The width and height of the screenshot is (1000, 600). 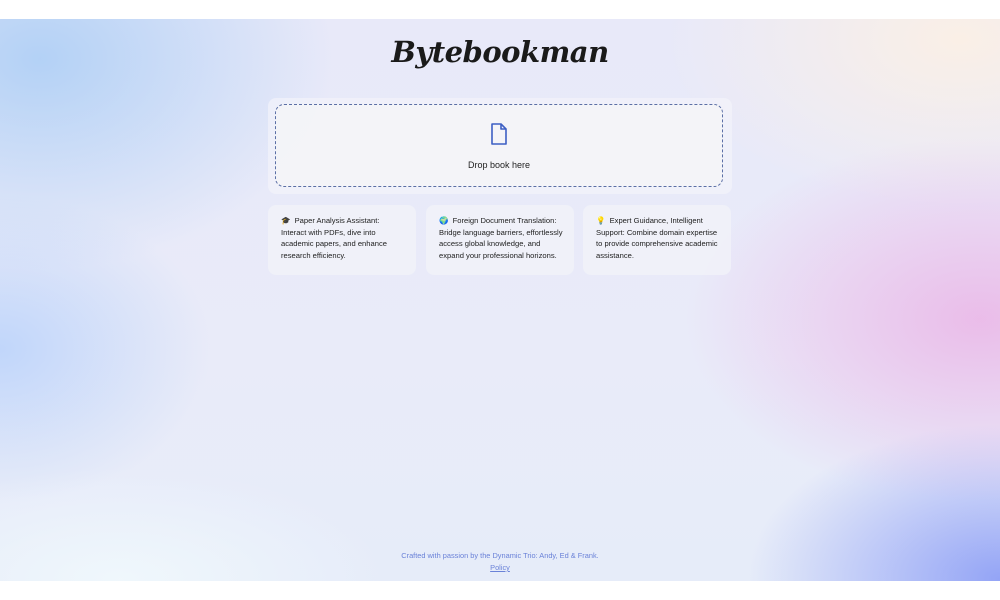 I want to click on lightbulb-icon: 💡, so click(x=601, y=220).